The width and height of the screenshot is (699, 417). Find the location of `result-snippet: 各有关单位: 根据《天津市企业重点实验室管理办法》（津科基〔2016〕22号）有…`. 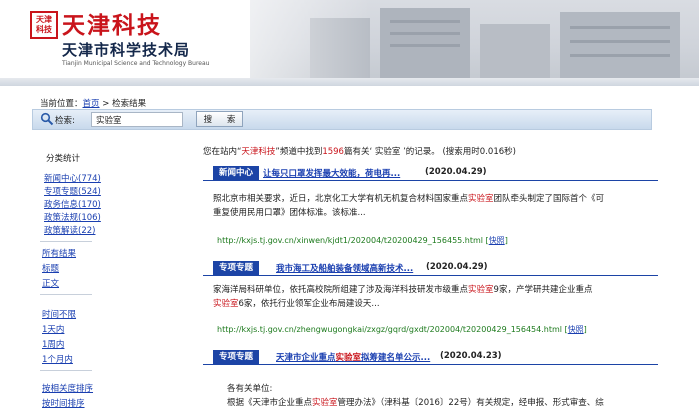

result-snippet: 各有关单位: 根据《天津市企业重点实验室管理办法》（津科基〔2016〕22号）有… is located at coordinates (415, 396).